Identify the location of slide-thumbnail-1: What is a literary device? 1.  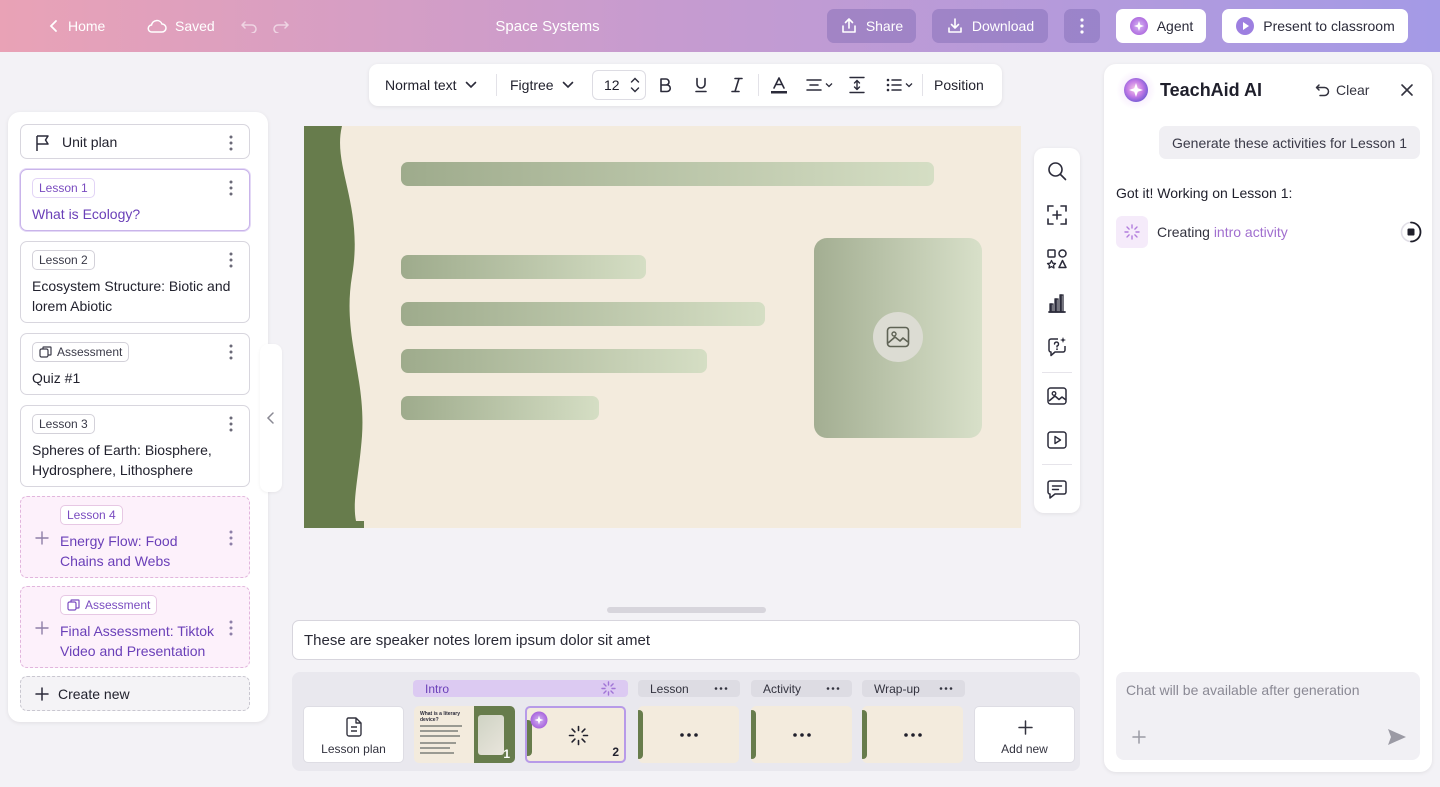
(464, 734).